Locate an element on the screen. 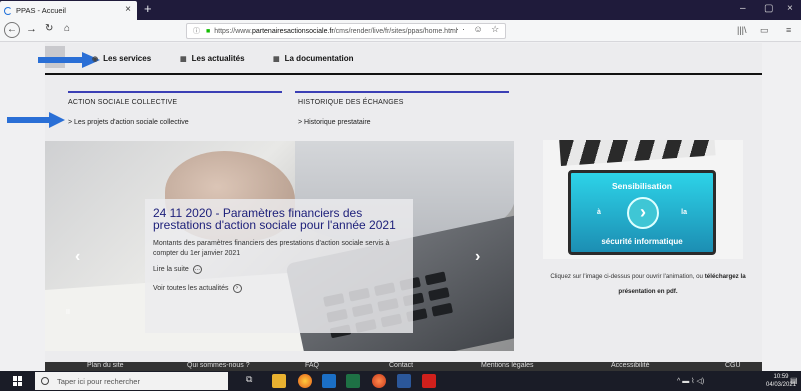 This screenshot has height=391, width=801. maximize-icon: ▢ is located at coordinates (768, 8).